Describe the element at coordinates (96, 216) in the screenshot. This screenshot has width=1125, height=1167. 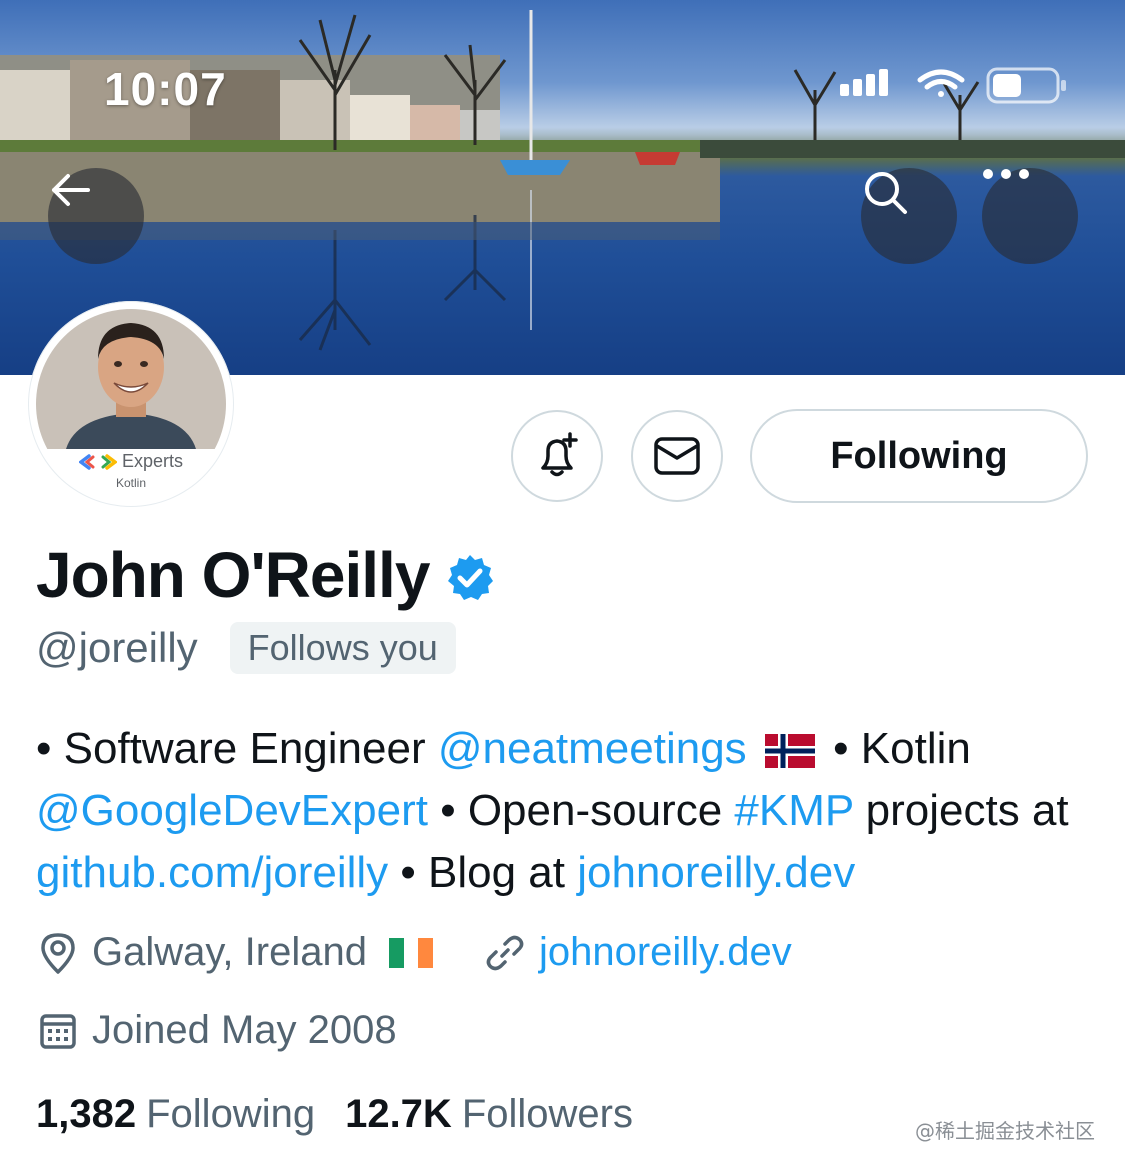
I see `back-button` at that location.